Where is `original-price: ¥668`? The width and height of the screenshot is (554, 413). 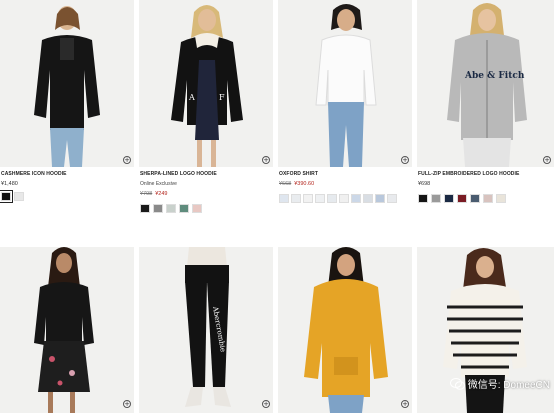 original-price: ¥668 is located at coordinates (285, 184).